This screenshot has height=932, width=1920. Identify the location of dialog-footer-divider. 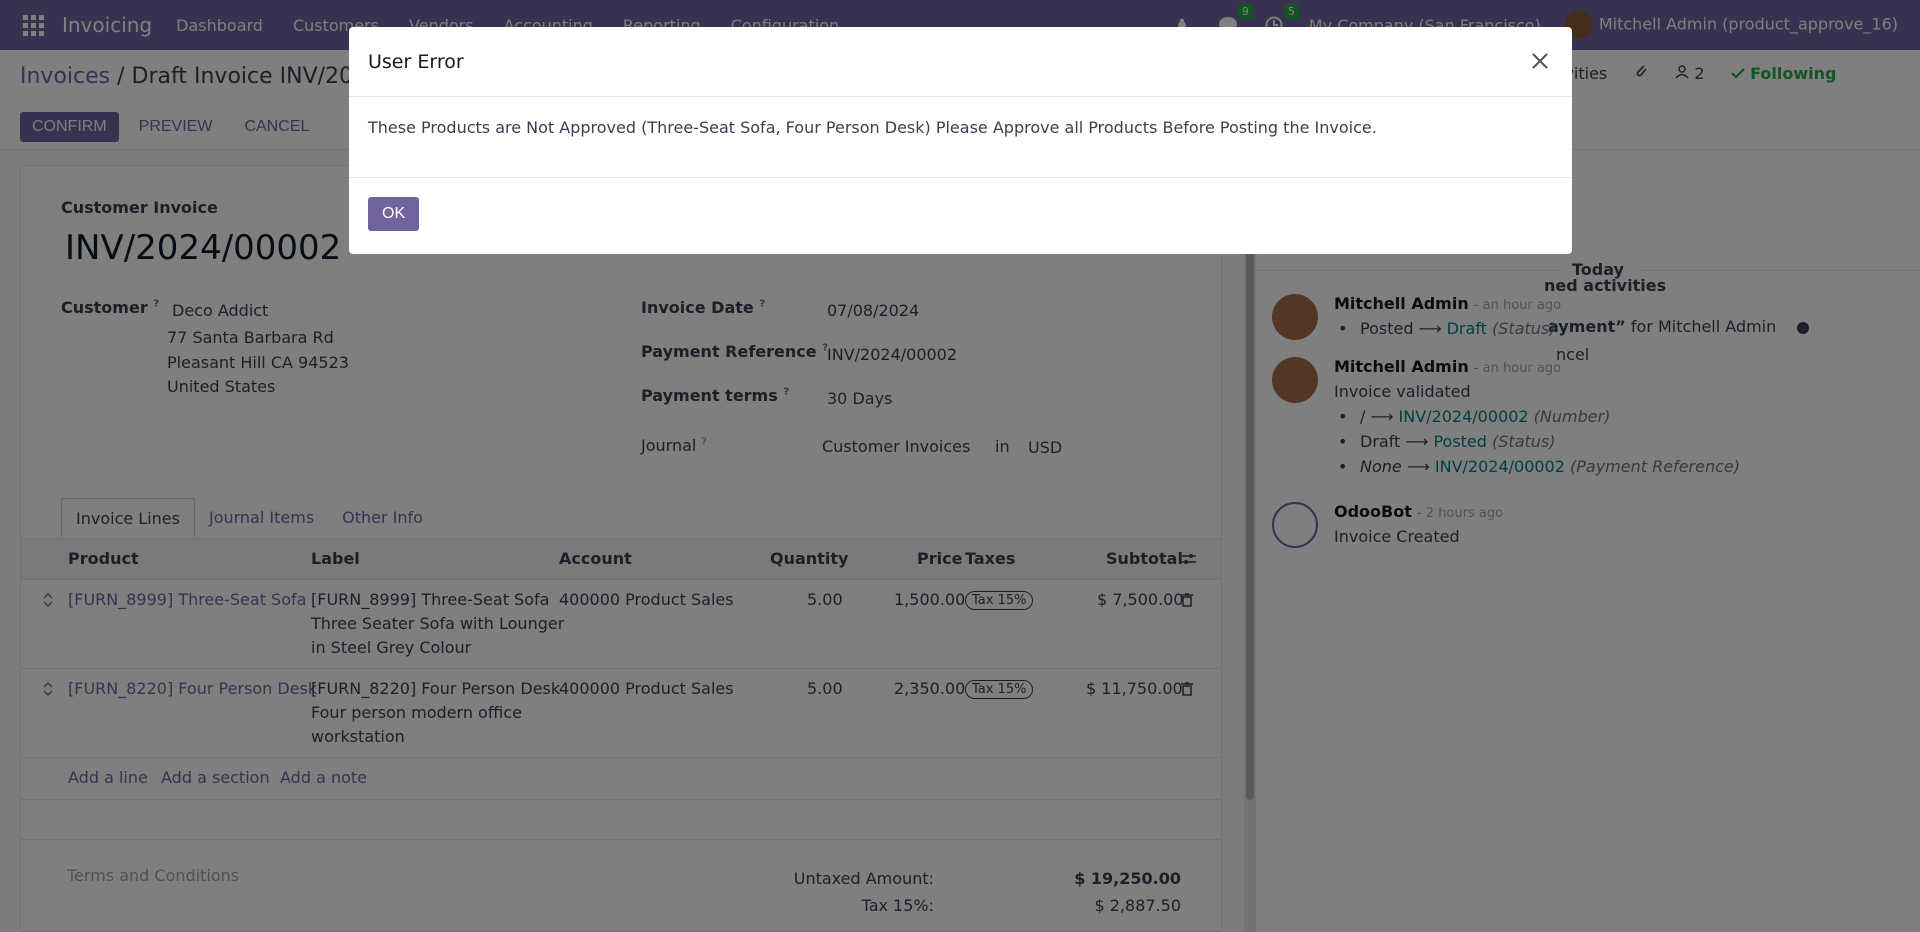
(960, 177).